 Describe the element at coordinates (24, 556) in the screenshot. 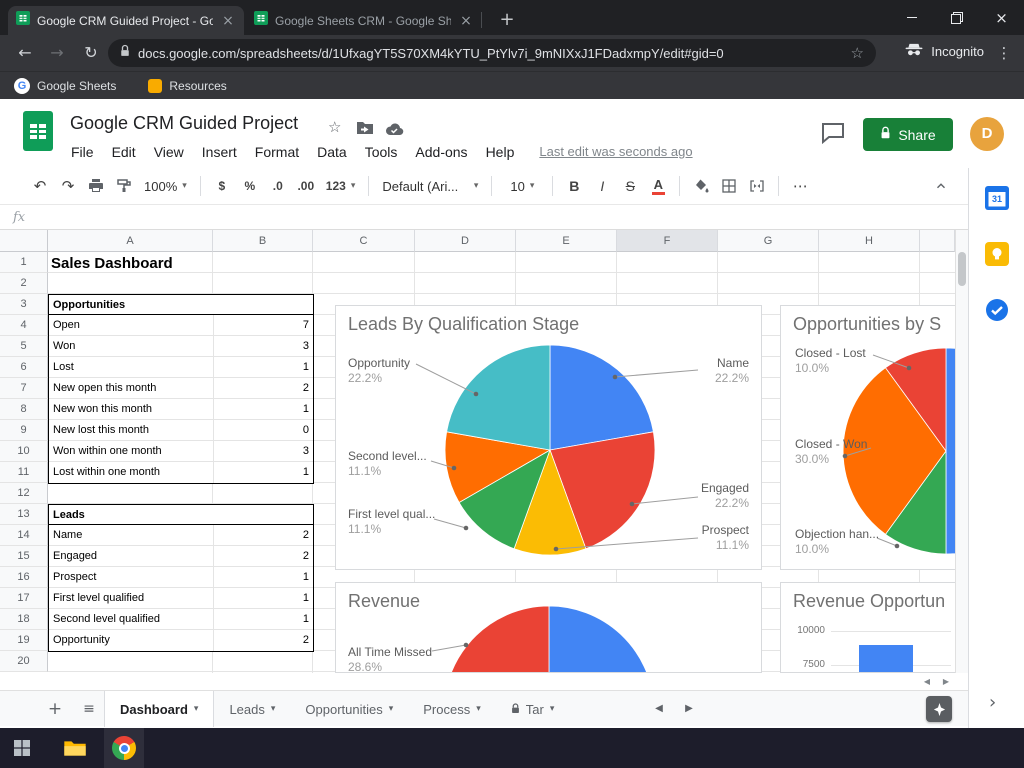

I see `row-header-15: 15` at that location.